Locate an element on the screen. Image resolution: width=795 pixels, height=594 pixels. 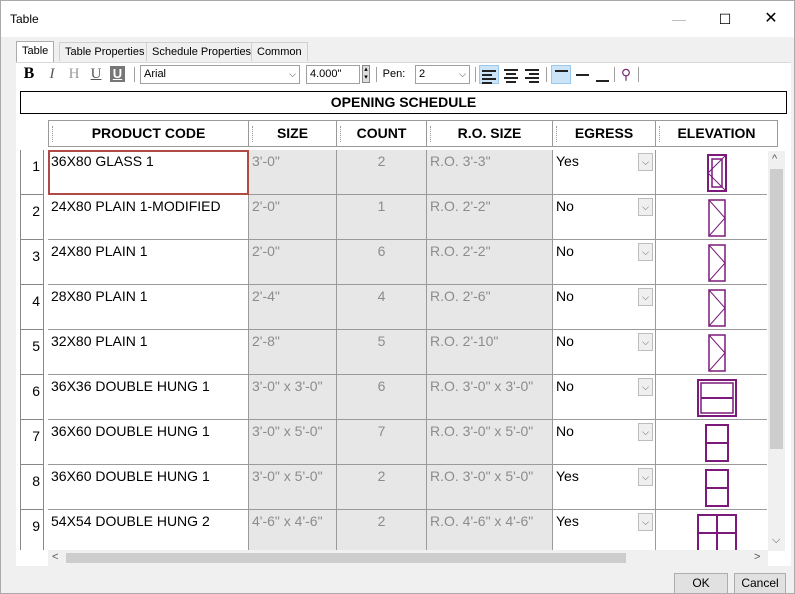
scroll-thumb is located at coordinates (346, 558).